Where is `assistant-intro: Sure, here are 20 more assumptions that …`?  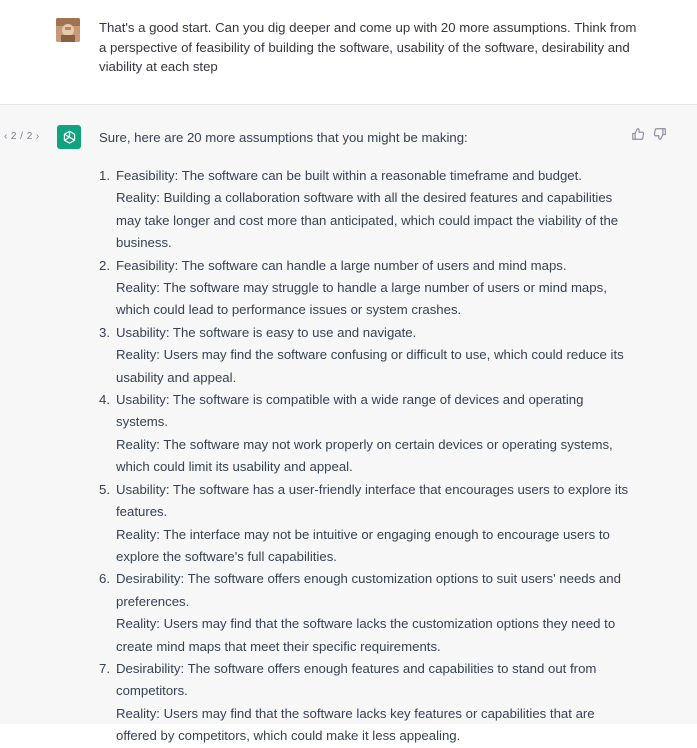
assistant-intro: Sure, here are 20 more assumptions that … is located at coordinates (283, 137).